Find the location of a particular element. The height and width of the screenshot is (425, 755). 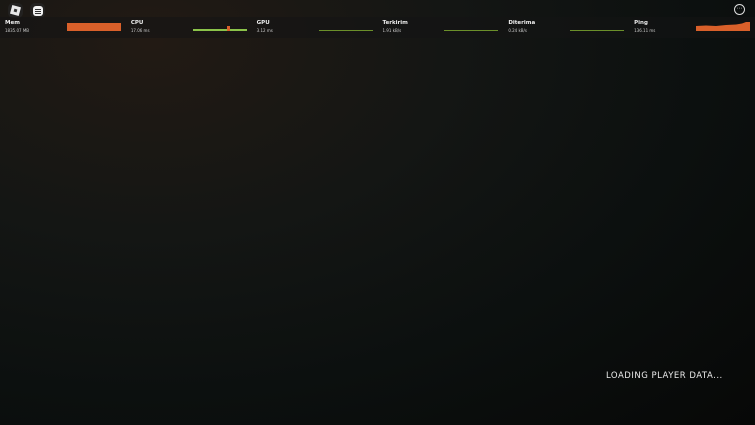

roblox-logo-icon is located at coordinates (15, 10).